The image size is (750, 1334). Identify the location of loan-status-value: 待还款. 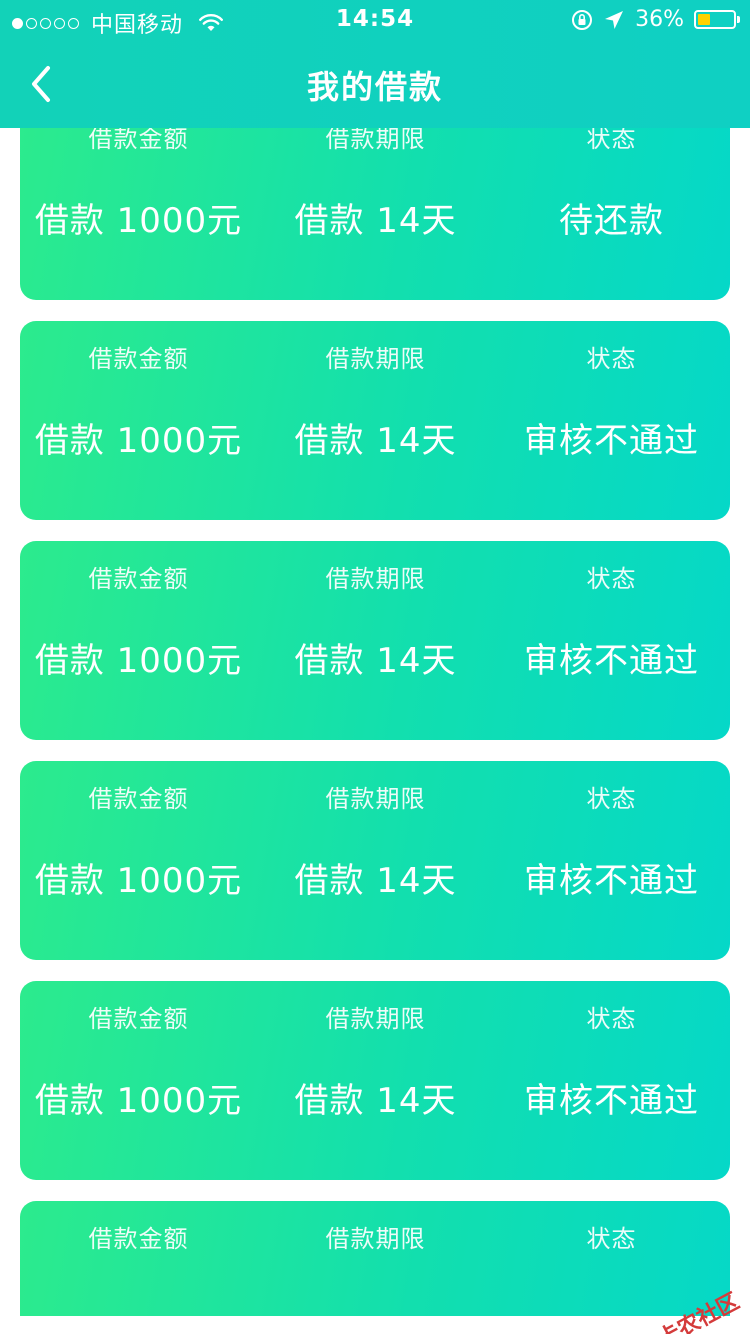
(611, 221).